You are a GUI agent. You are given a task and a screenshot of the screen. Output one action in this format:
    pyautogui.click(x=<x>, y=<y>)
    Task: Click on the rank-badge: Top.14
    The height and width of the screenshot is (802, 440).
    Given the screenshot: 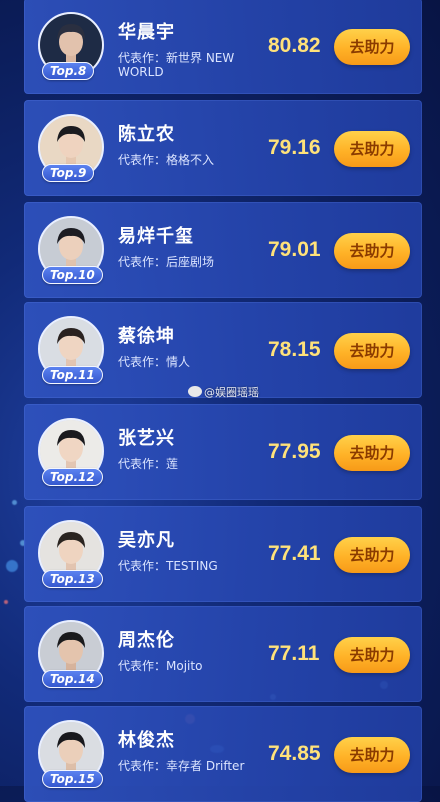 What is the action you would take?
    pyautogui.click(x=72, y=679)
    